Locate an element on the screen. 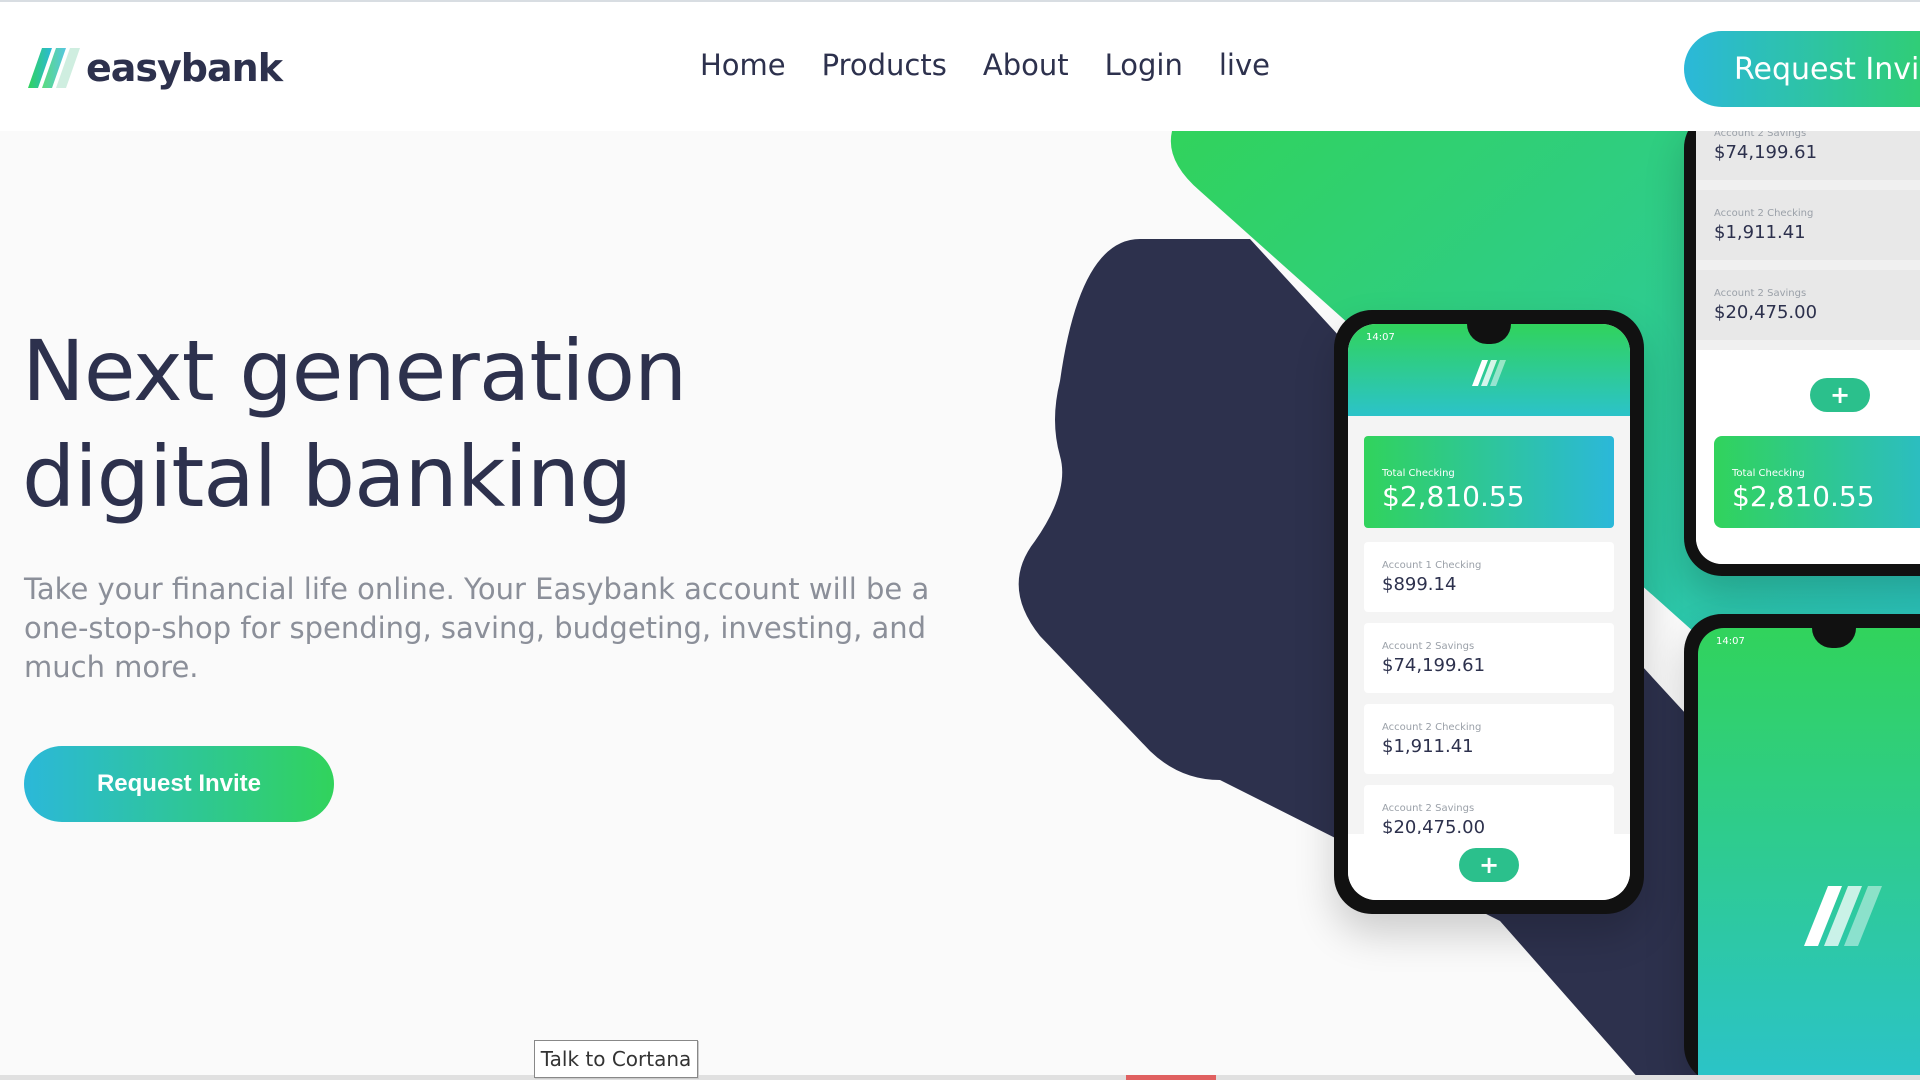 The width and height of the screenshot is (1920, 1080). main-account-row-2: Account 2 Savings $74,199.61 is located at coordinates (1489, 658).